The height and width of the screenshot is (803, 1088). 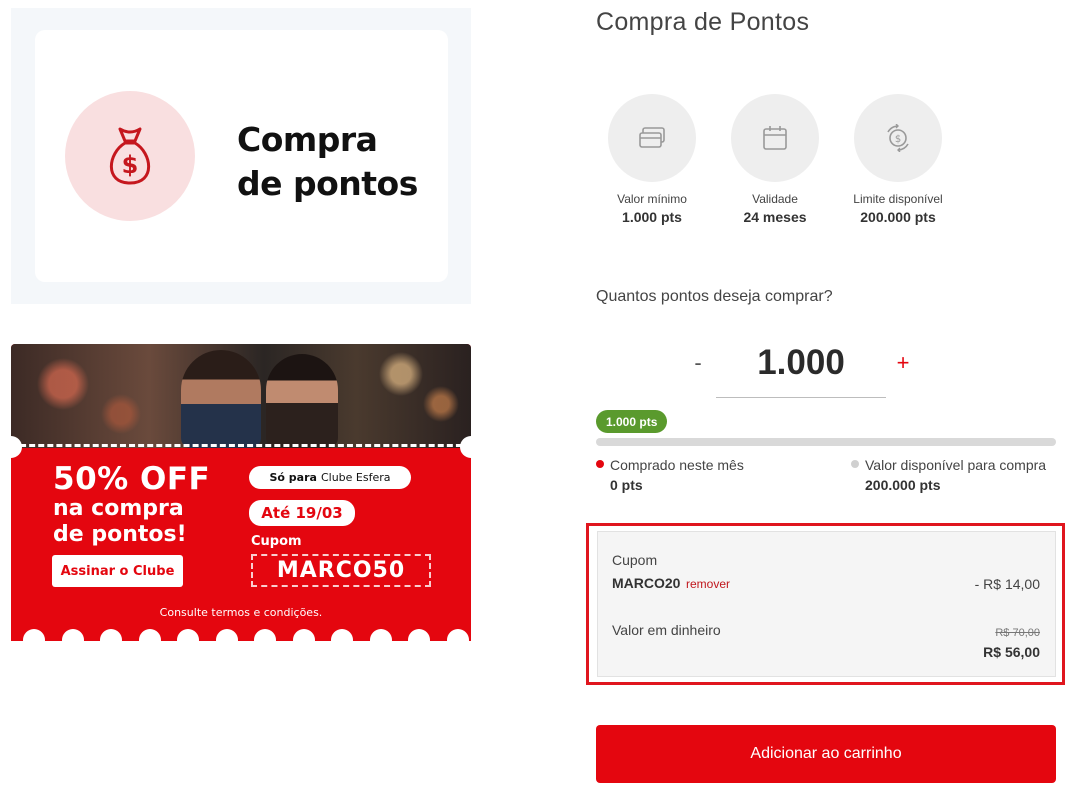 I want to click on info-validity: Validade 24 meses, so click(x=775, y=159).